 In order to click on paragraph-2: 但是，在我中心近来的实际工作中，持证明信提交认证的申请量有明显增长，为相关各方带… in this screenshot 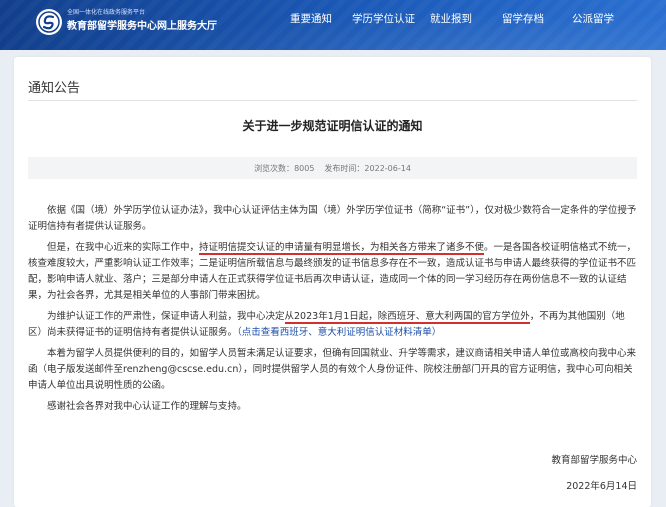, I will do `click(333, 272)`.